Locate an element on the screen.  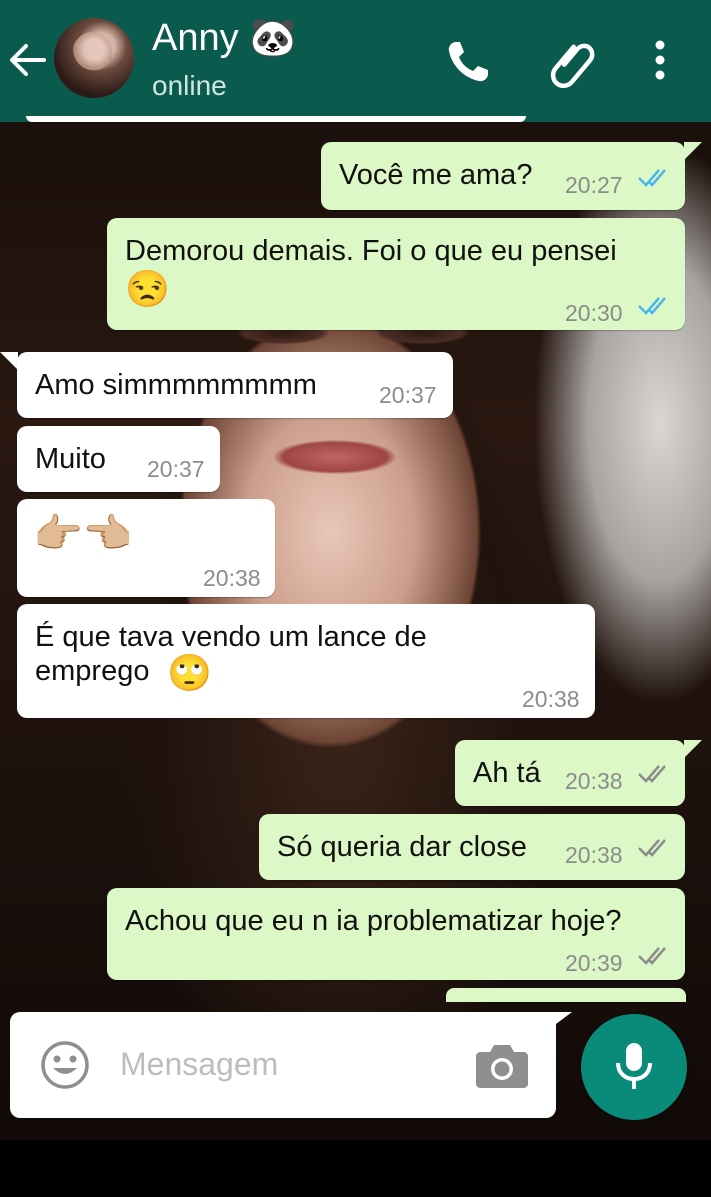
camera-icon is located at coordinates (502, 1065).